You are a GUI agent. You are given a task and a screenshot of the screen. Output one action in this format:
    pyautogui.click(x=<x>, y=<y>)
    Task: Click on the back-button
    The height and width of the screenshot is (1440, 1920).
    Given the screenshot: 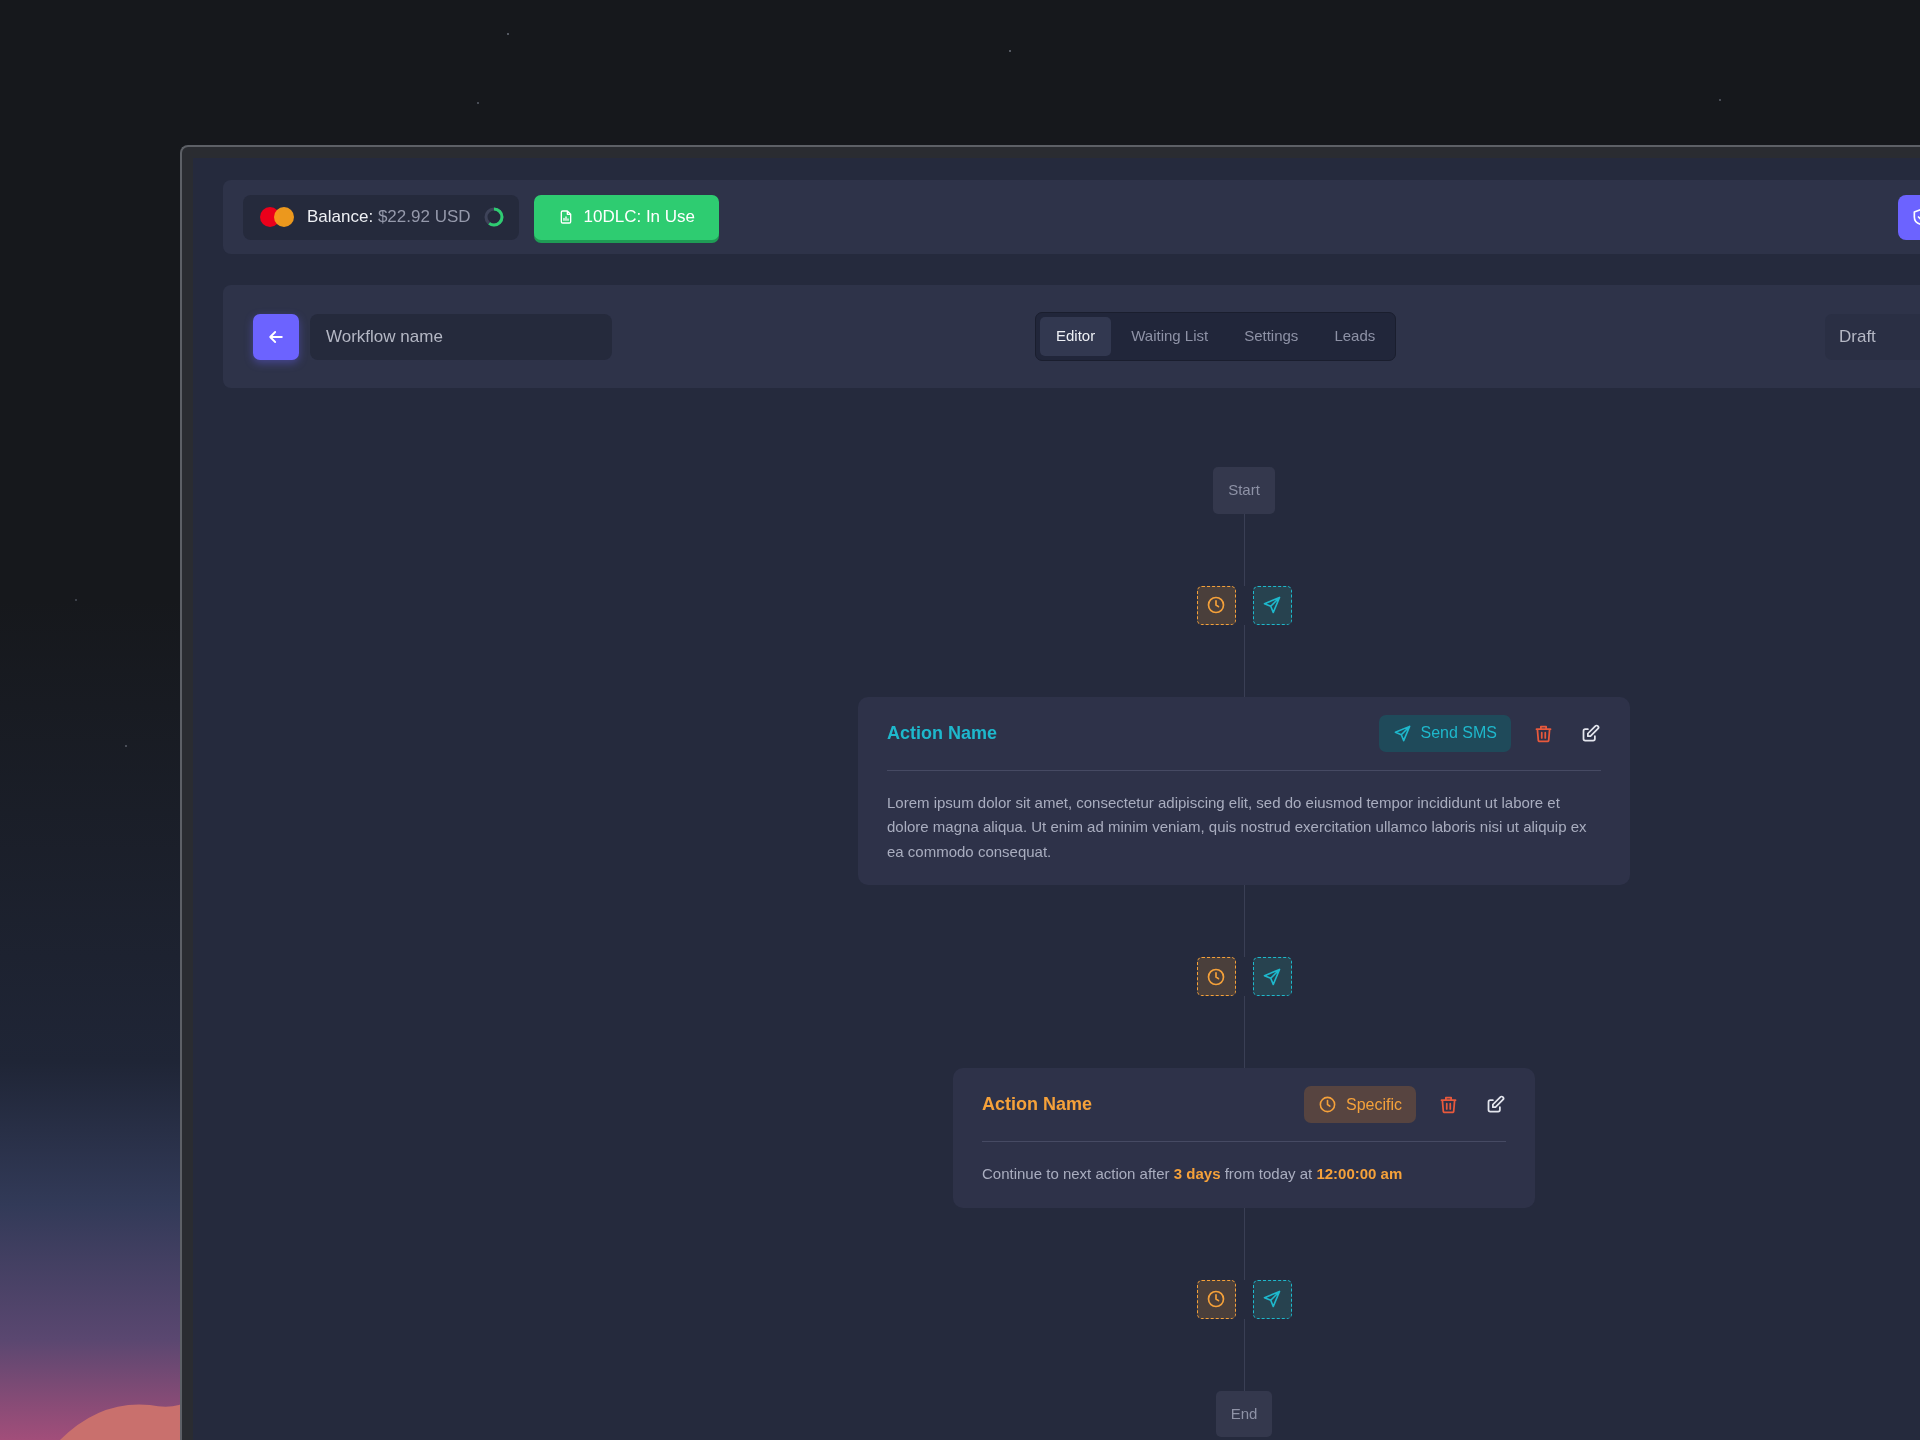 What is the action you would take?
    pyautogui.click(x=276, y=336)
    